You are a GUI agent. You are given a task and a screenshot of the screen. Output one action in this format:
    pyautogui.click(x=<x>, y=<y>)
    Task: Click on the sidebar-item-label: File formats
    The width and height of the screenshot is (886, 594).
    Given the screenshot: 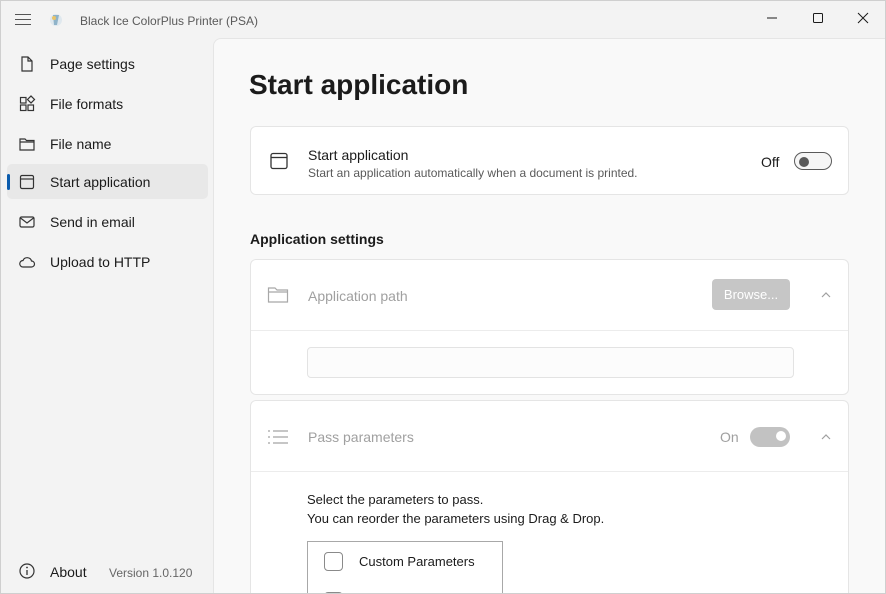 What is the action you would take?
    pyautogui.click(x=87, y=104)
    